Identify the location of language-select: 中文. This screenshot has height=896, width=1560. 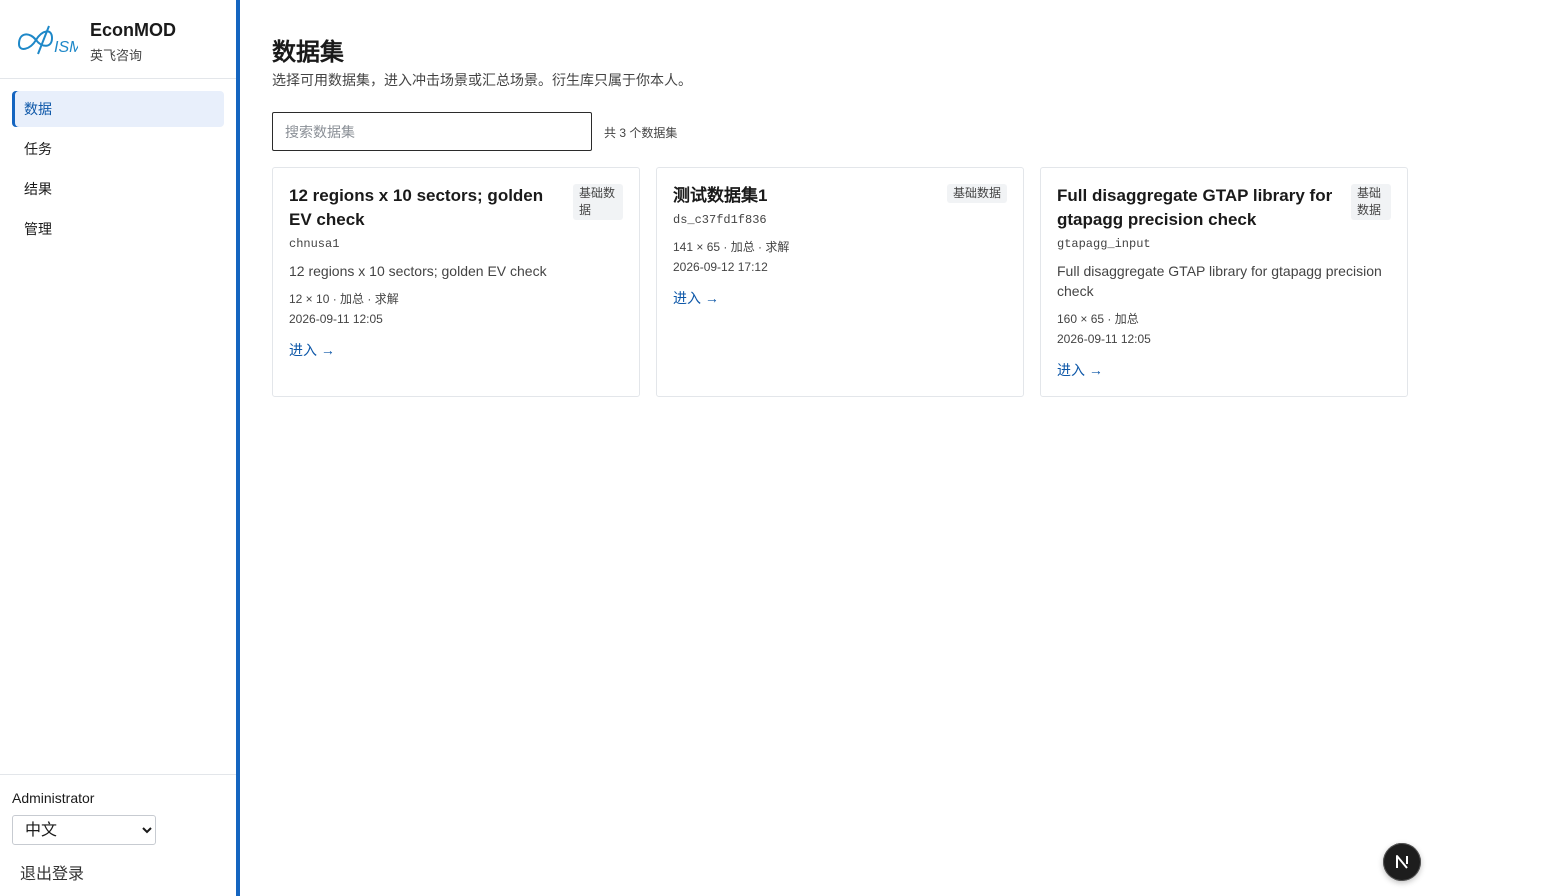
(84, 830).